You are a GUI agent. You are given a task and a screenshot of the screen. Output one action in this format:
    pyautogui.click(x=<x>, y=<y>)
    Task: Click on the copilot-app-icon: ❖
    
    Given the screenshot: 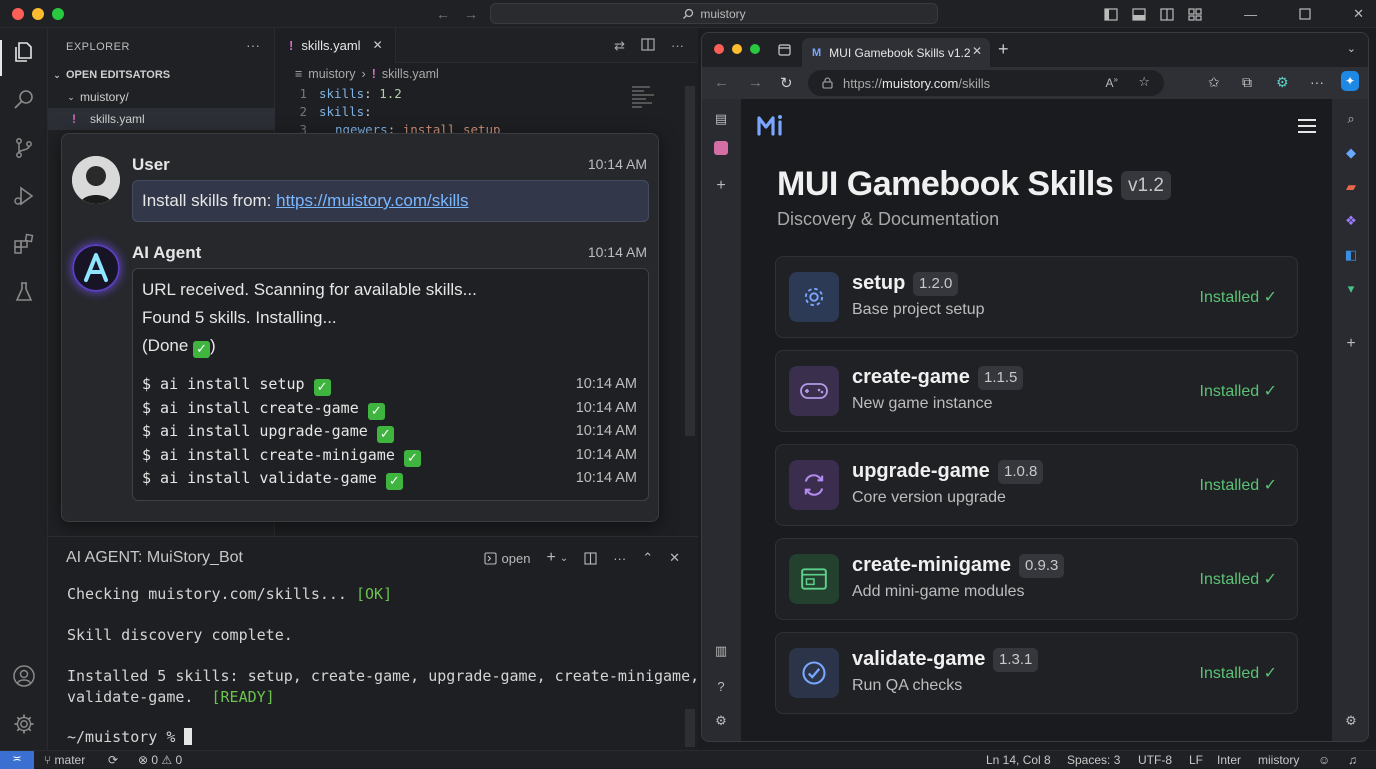 What is the action you would take?
    pyautogui.click(x=1351, y=222)
    